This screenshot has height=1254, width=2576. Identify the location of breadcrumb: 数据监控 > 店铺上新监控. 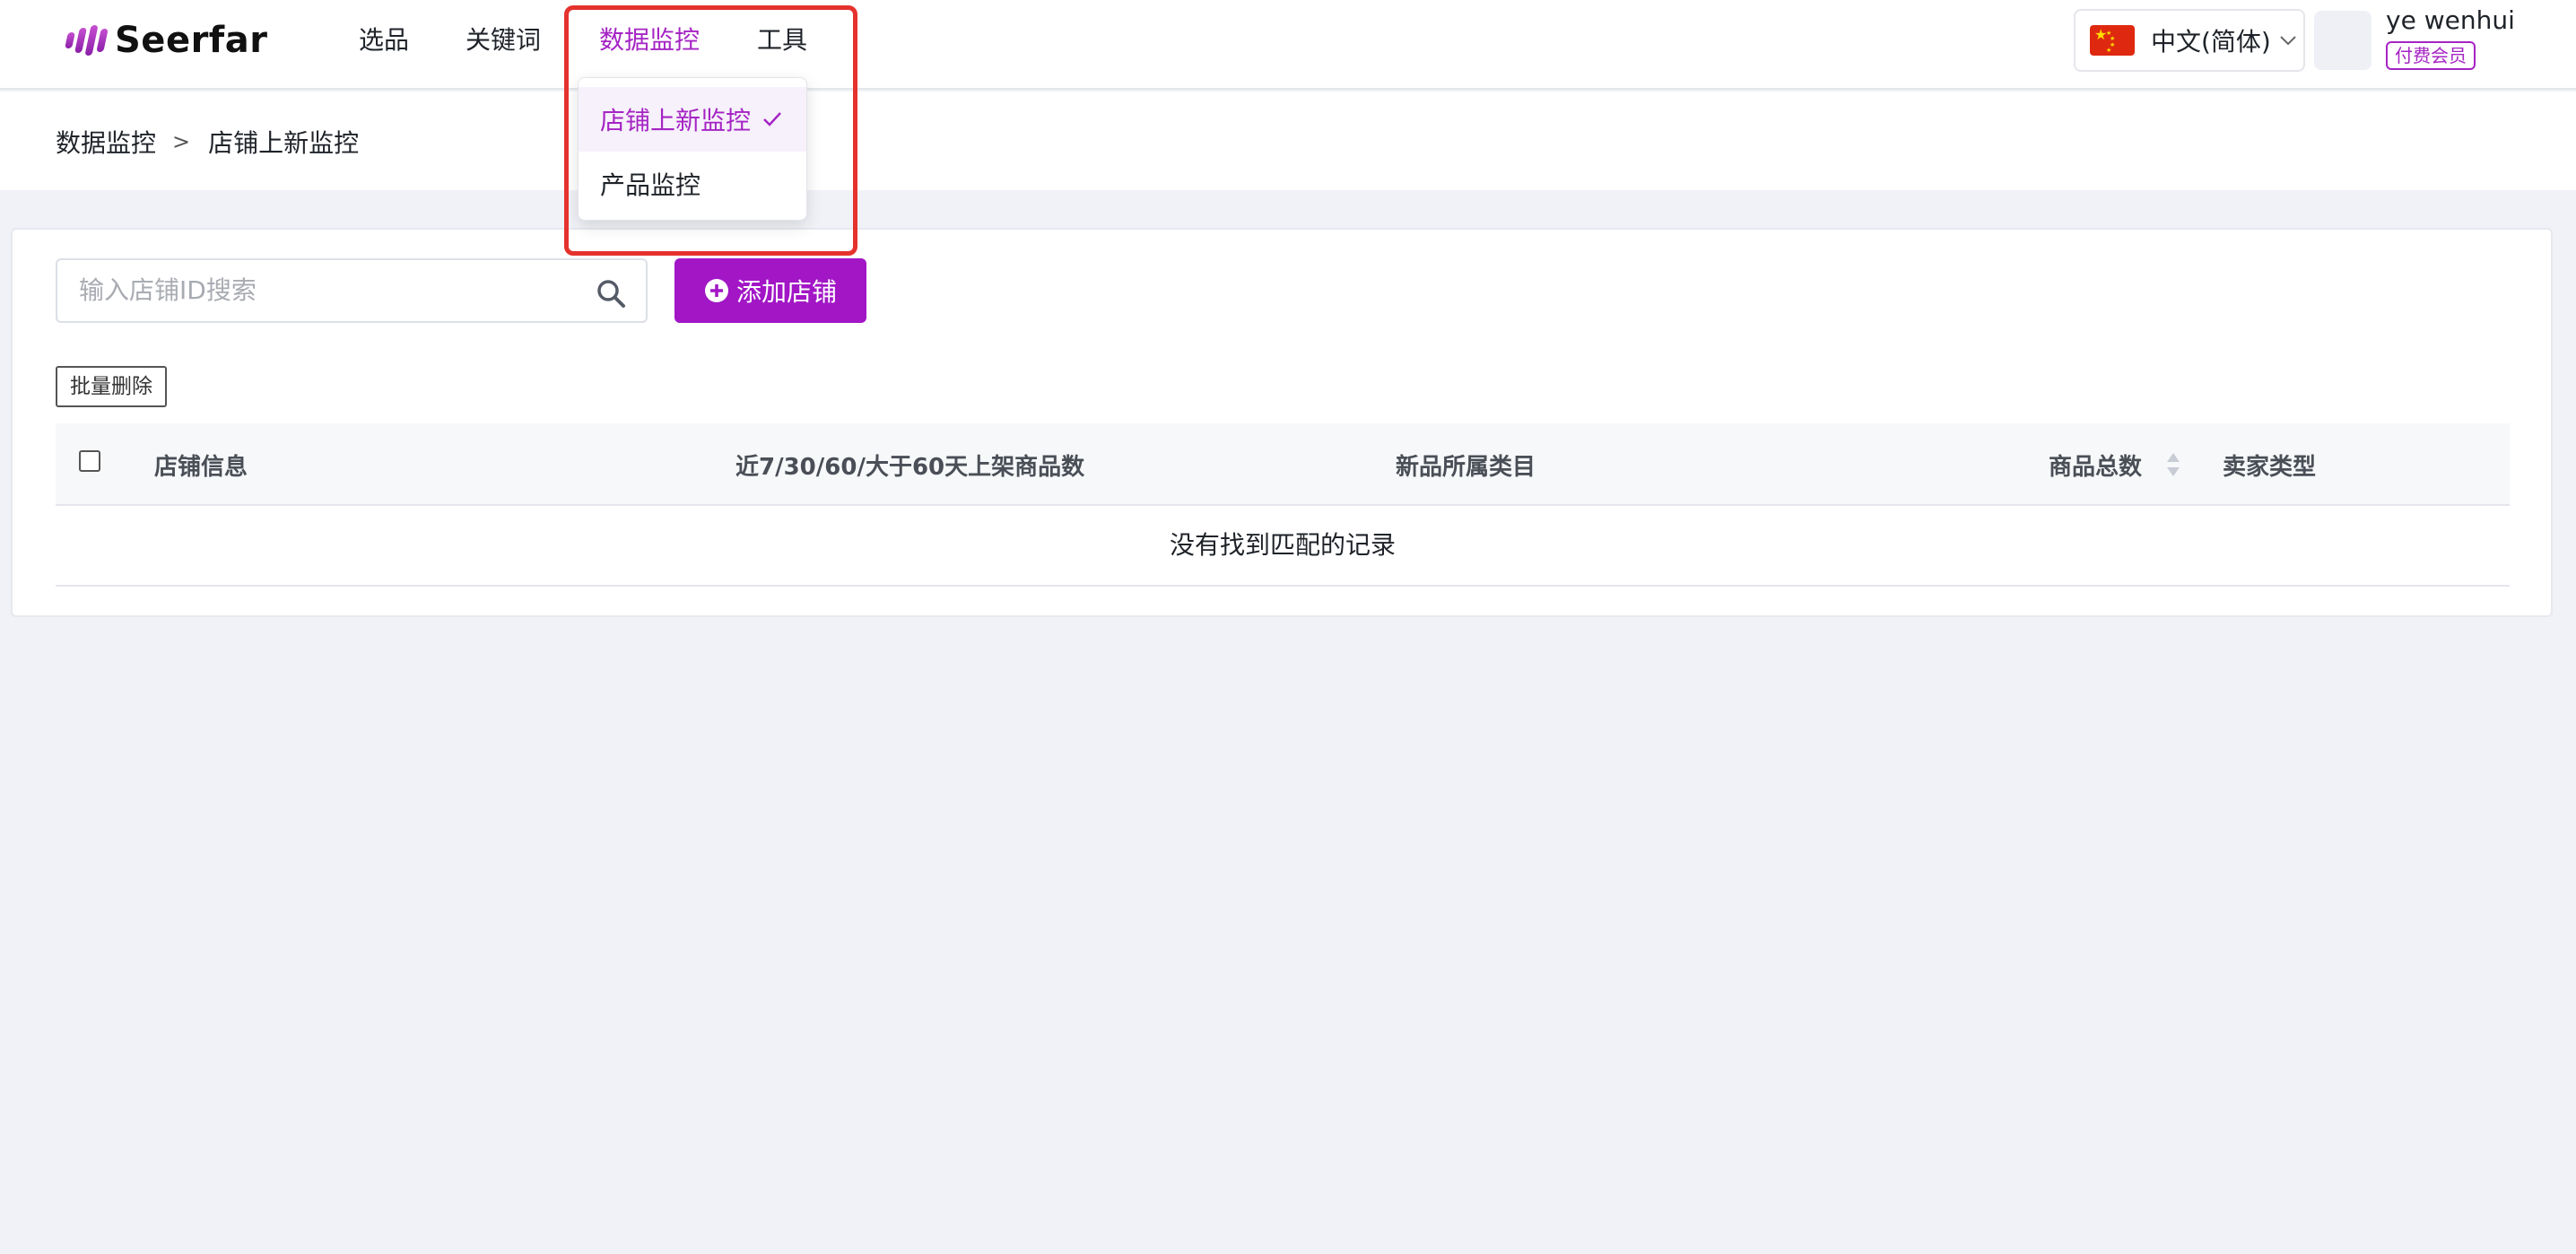
(207, 142).